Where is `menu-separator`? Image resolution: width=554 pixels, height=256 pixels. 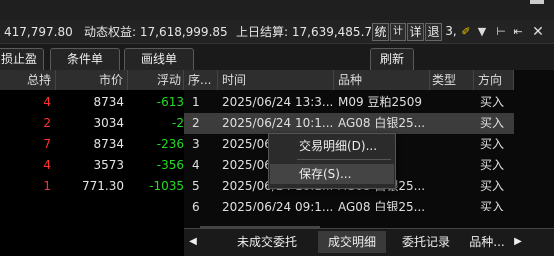
menu-separator is located at coordinates (344, 159).